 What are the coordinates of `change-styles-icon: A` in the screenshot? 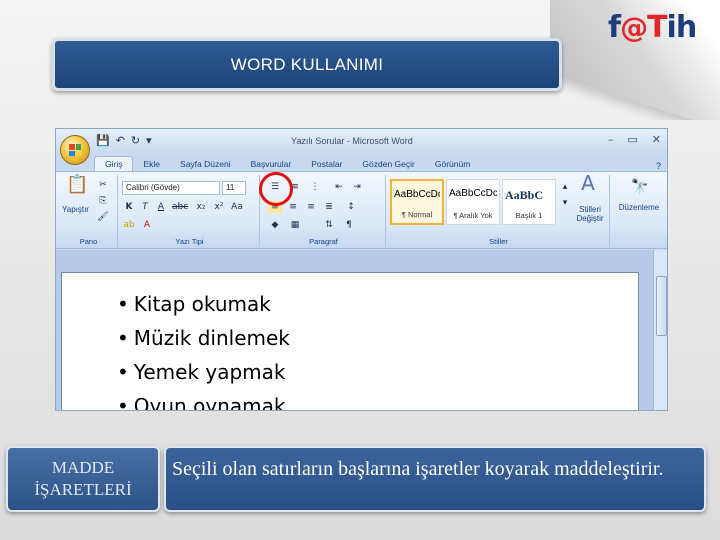 It's located at (588, 187).